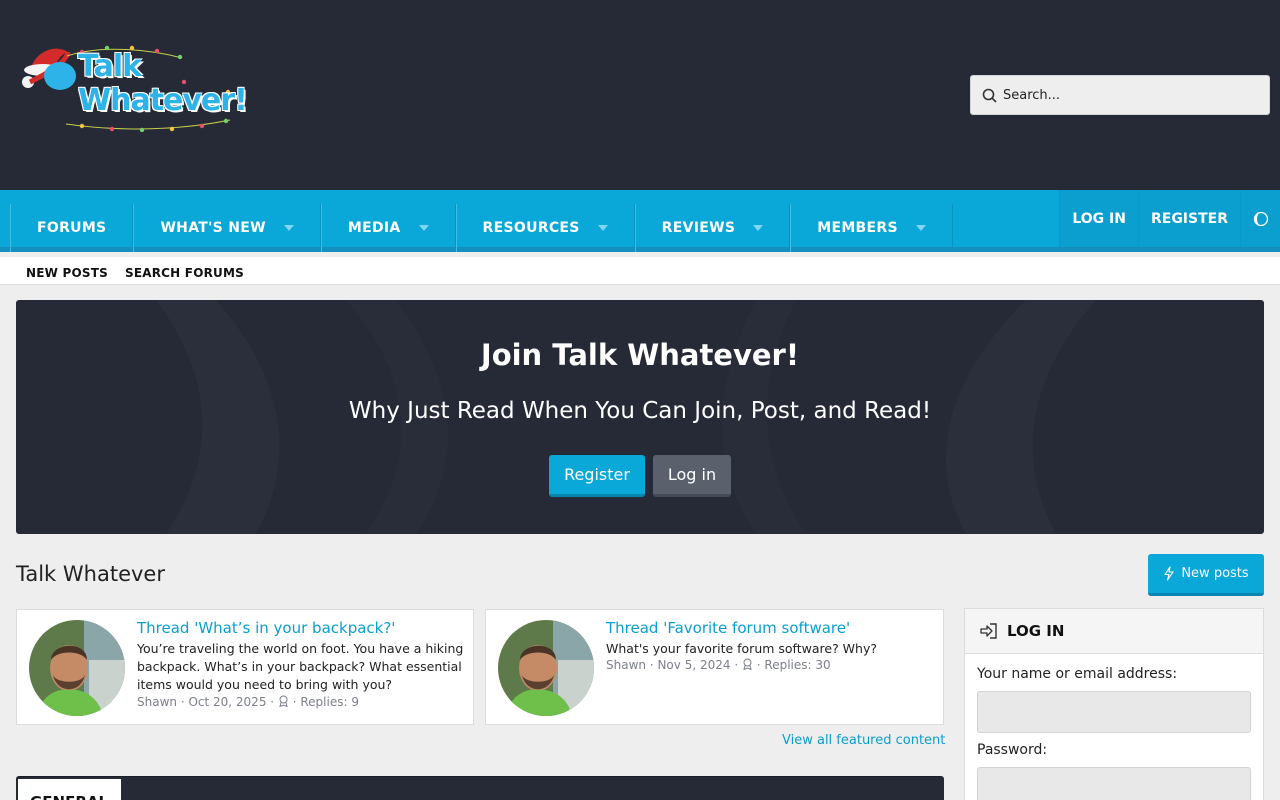 This screenshot has width=1280, height=800. I want to click on nav-tab-label: MEDIA, so click(374, 228).